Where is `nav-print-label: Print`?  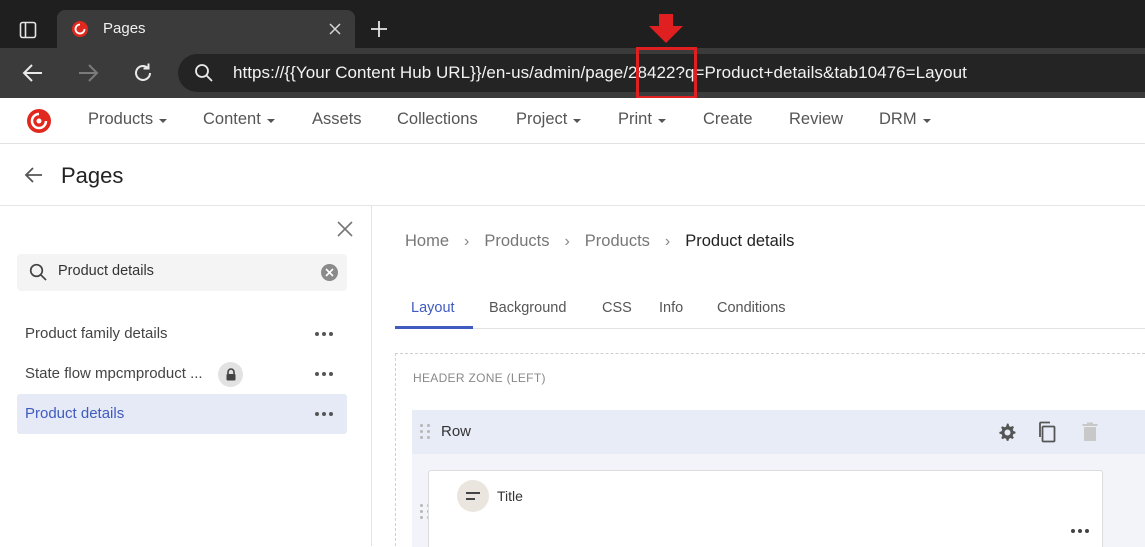 nav-print-label: Print is located at coordinates (635, 119).